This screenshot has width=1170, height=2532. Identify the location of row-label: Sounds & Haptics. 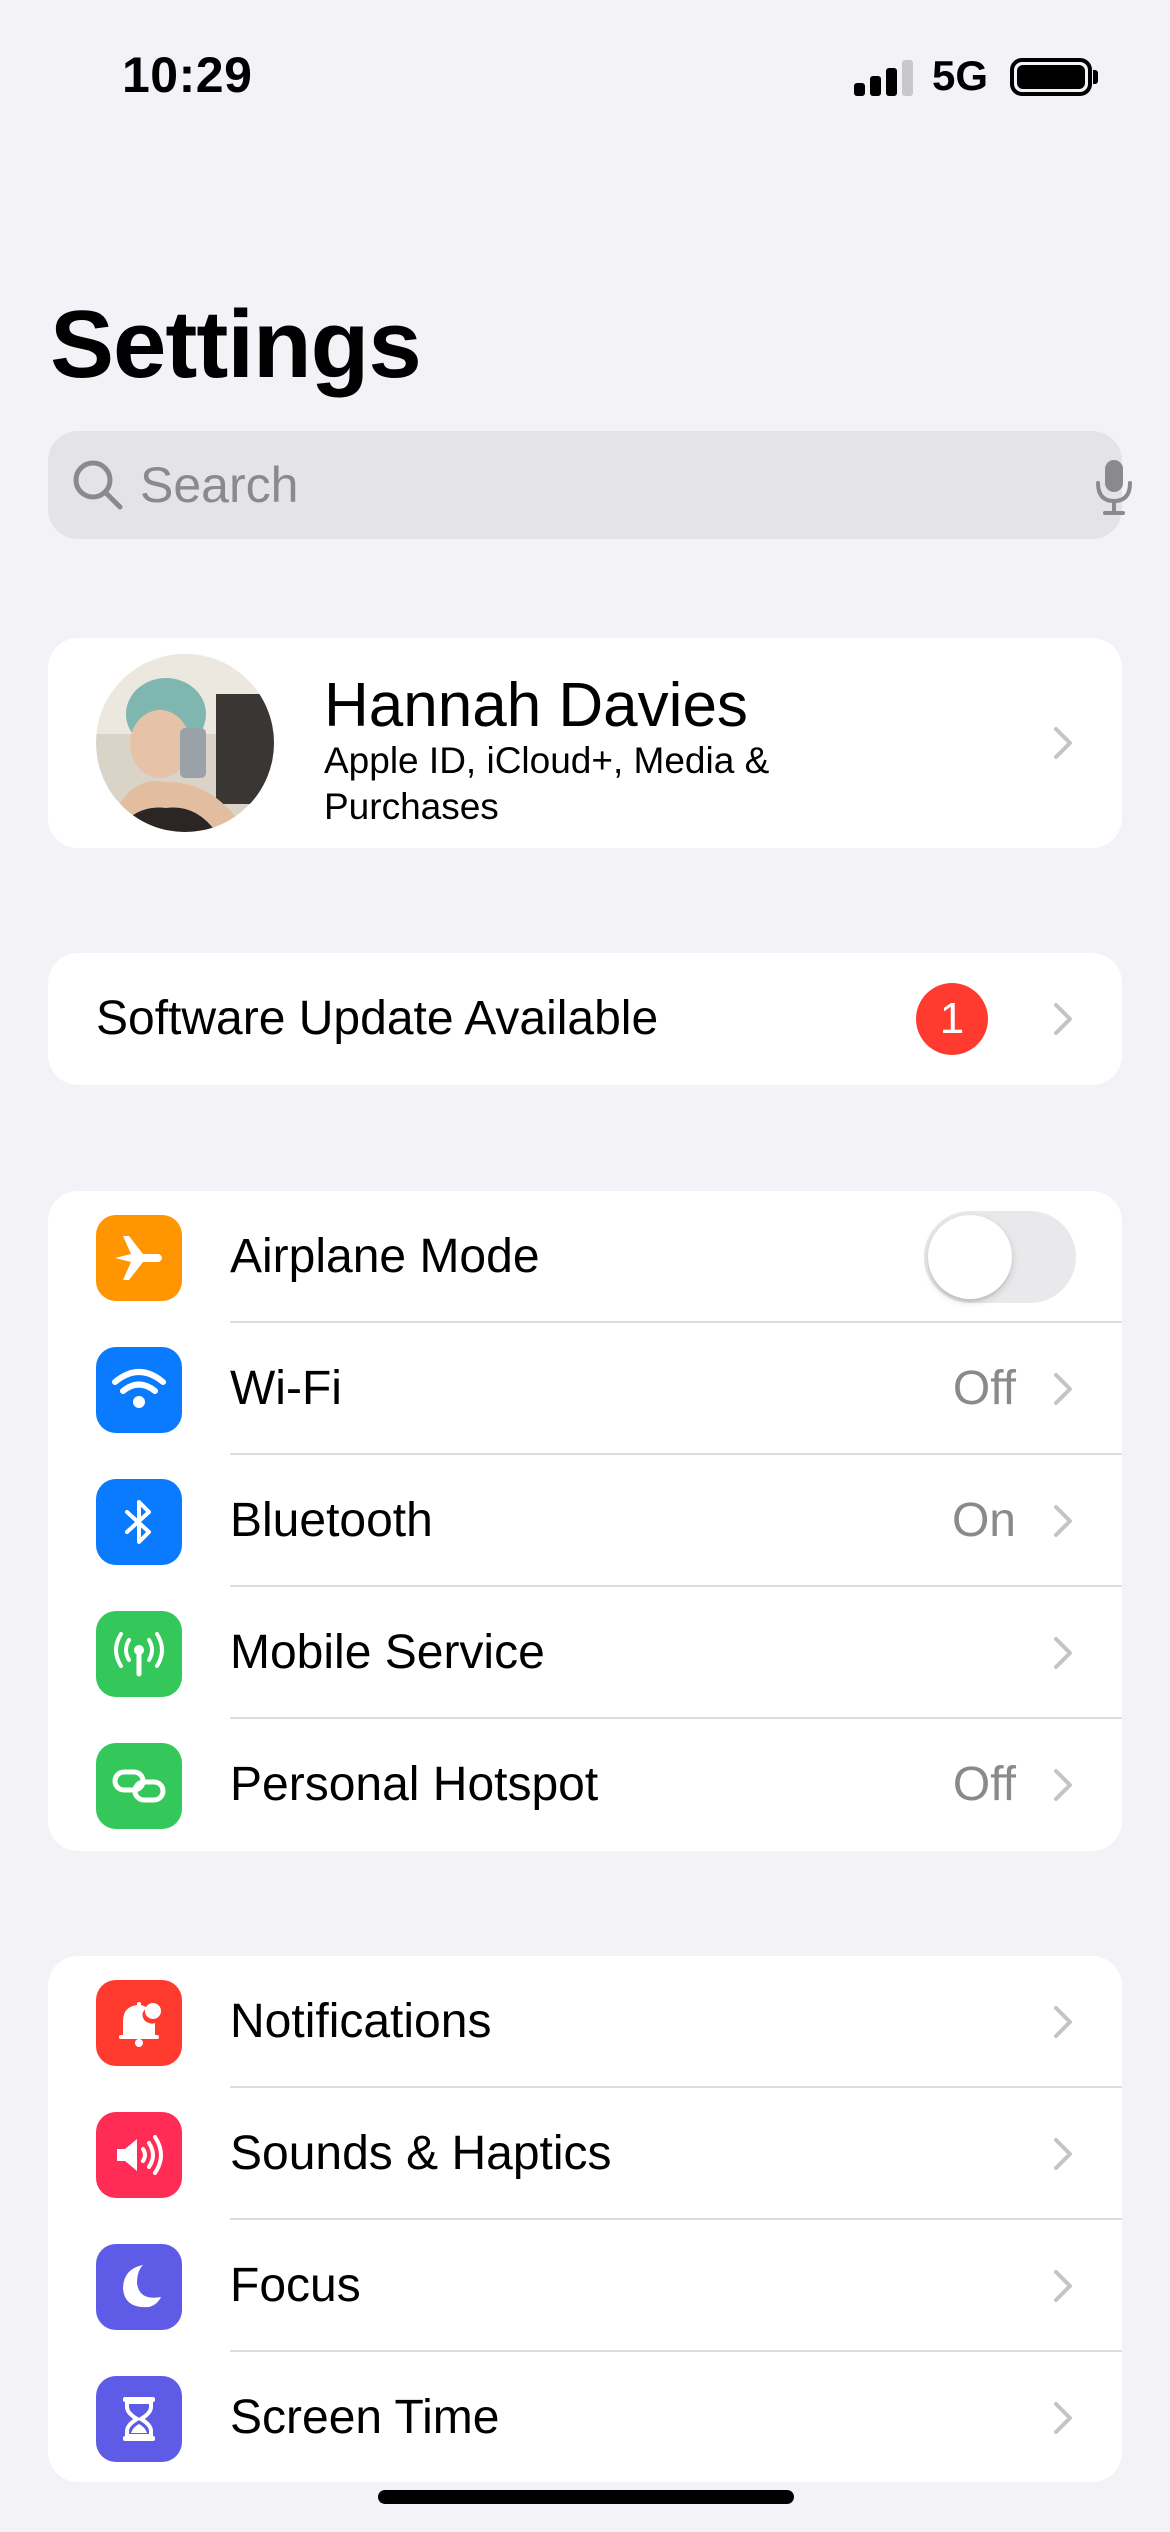
(421, 2153).